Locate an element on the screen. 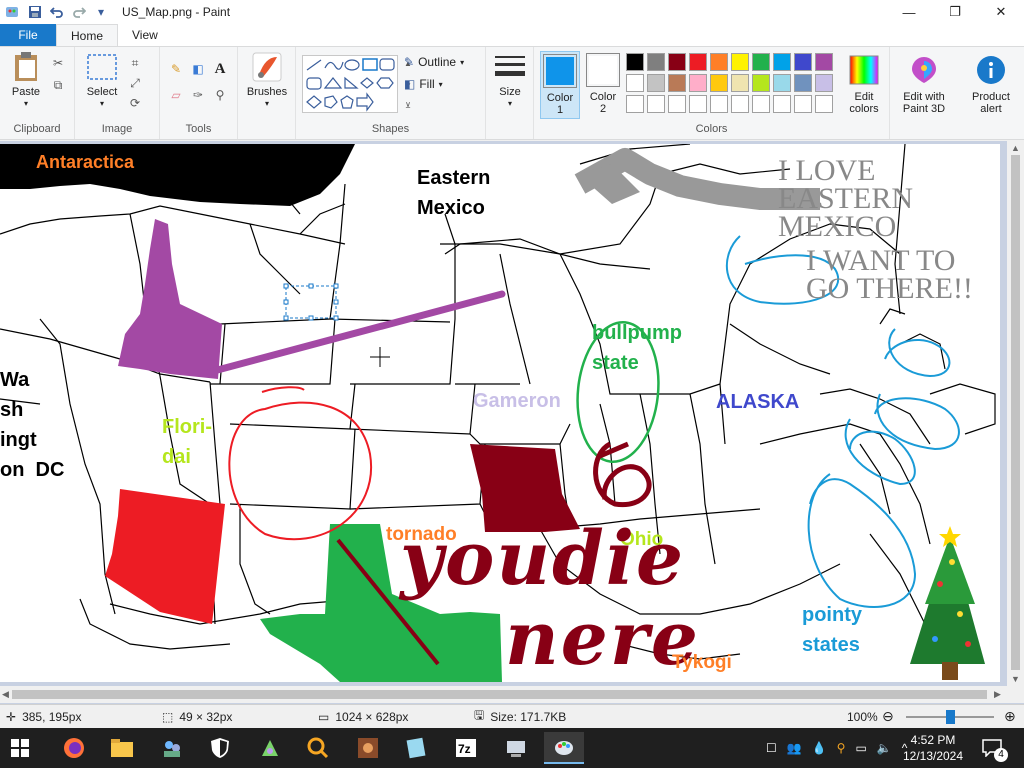 The width and height of the screenshot is (1024, 768). select-button: Select ▾ is located at coordinates (102, 80).